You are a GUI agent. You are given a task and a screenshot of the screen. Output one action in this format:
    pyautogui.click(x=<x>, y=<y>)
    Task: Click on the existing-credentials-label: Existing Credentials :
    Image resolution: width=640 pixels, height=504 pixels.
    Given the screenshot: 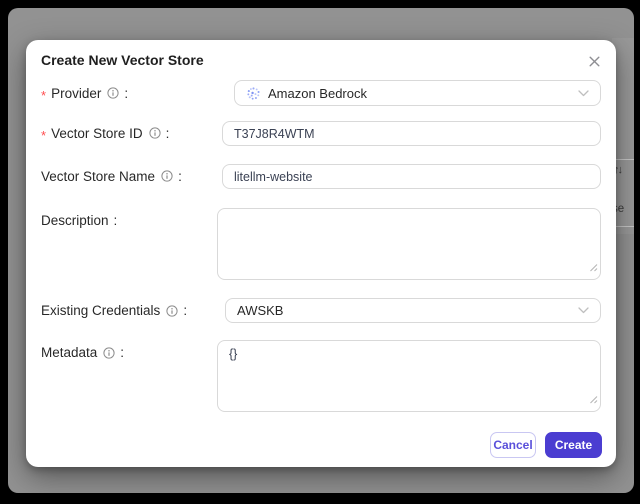 What is the action you would take?
    pyautogui.click(x=114, y=310)
    